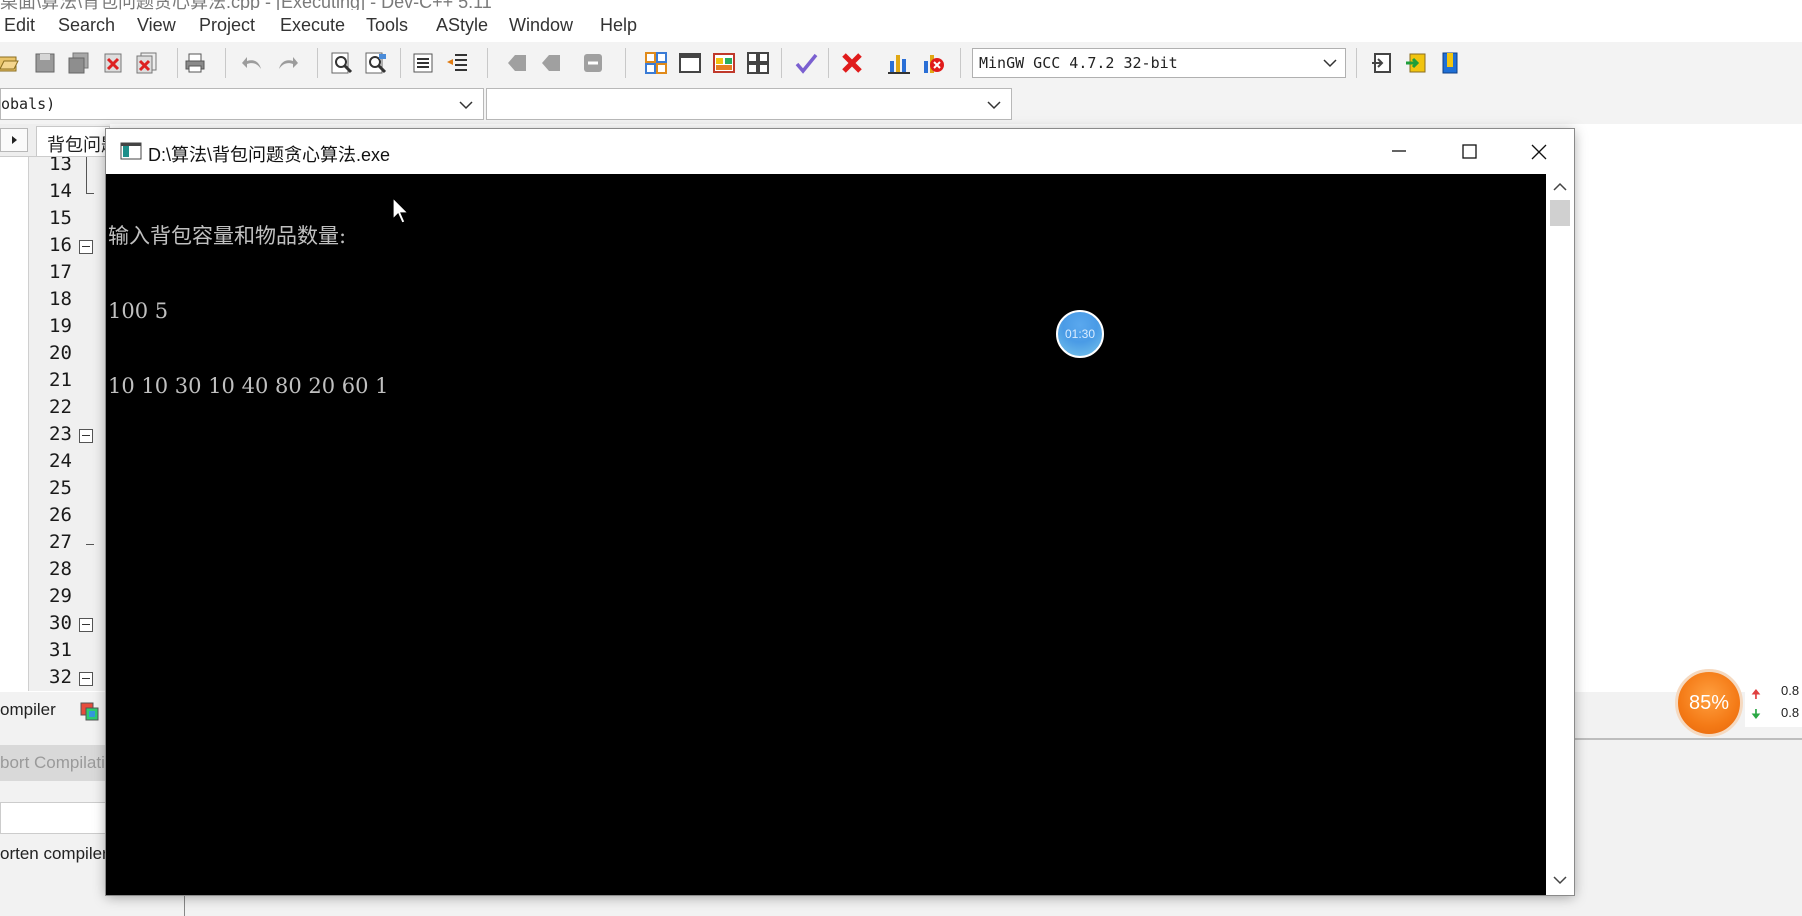  I want to click on menu-view: View, so click(156, 25).